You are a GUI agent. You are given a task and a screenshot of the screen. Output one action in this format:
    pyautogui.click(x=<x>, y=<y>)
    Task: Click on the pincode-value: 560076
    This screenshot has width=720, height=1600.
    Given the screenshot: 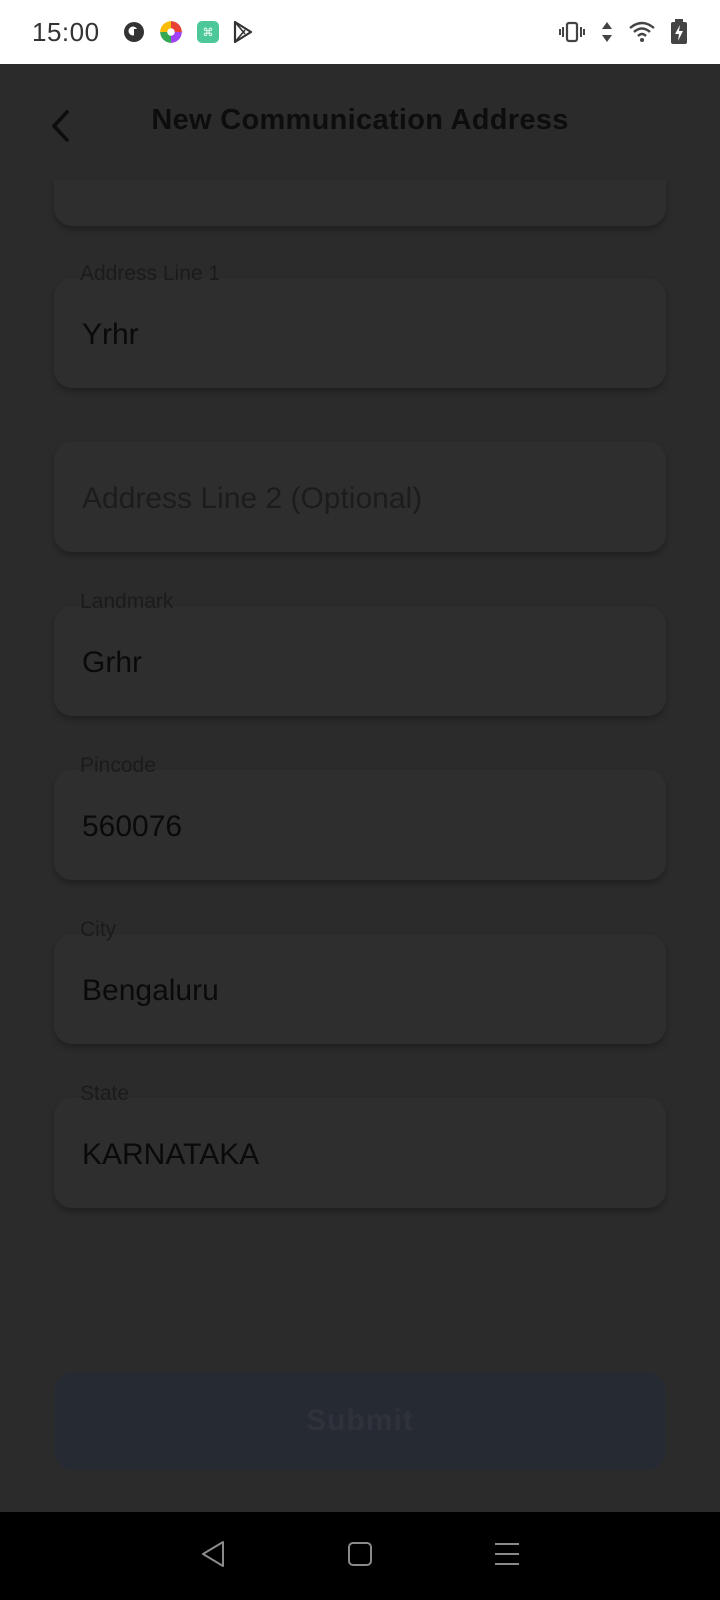 What is the action you would take?
    pyautogui.click(x=132, y=826)
    